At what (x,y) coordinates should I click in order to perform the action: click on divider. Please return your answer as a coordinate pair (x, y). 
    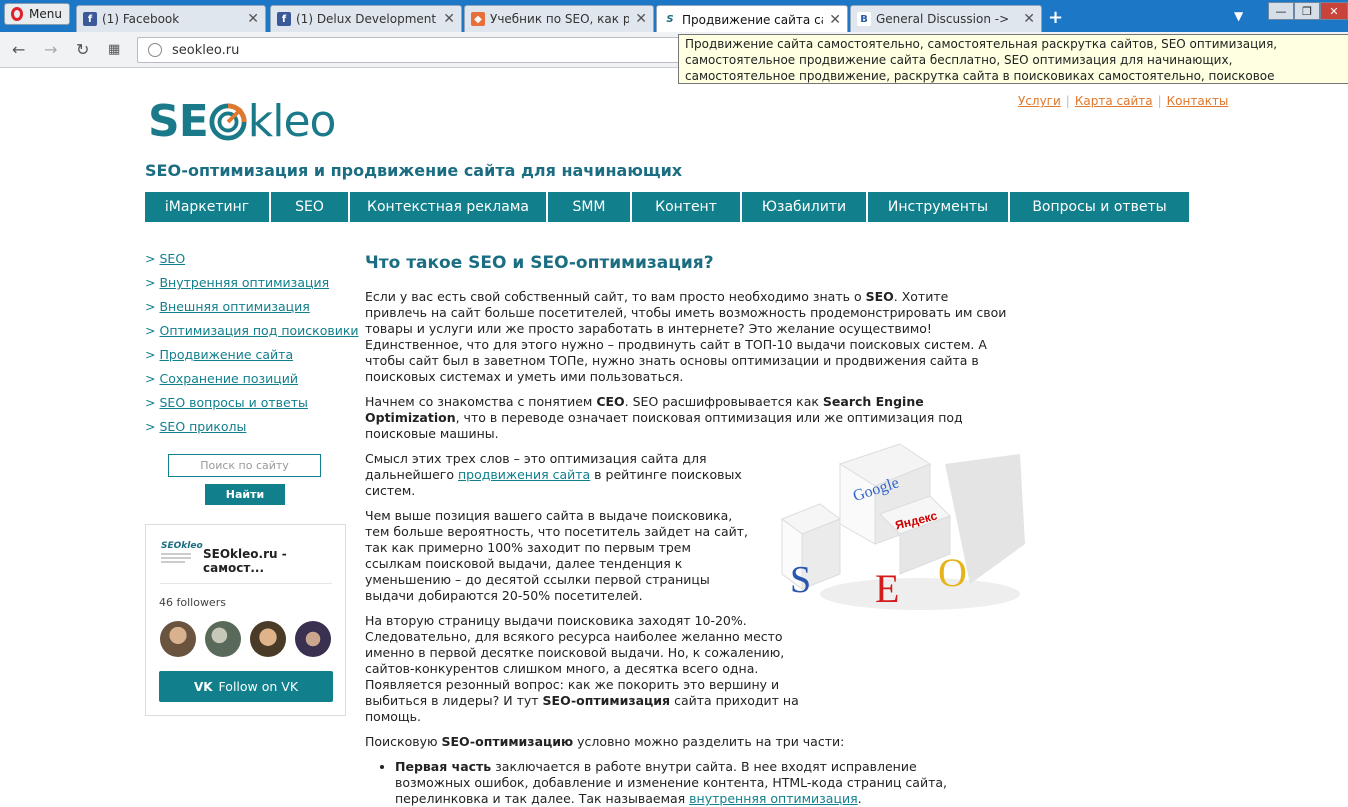
    Looking at the image, I should click on (246, 583).